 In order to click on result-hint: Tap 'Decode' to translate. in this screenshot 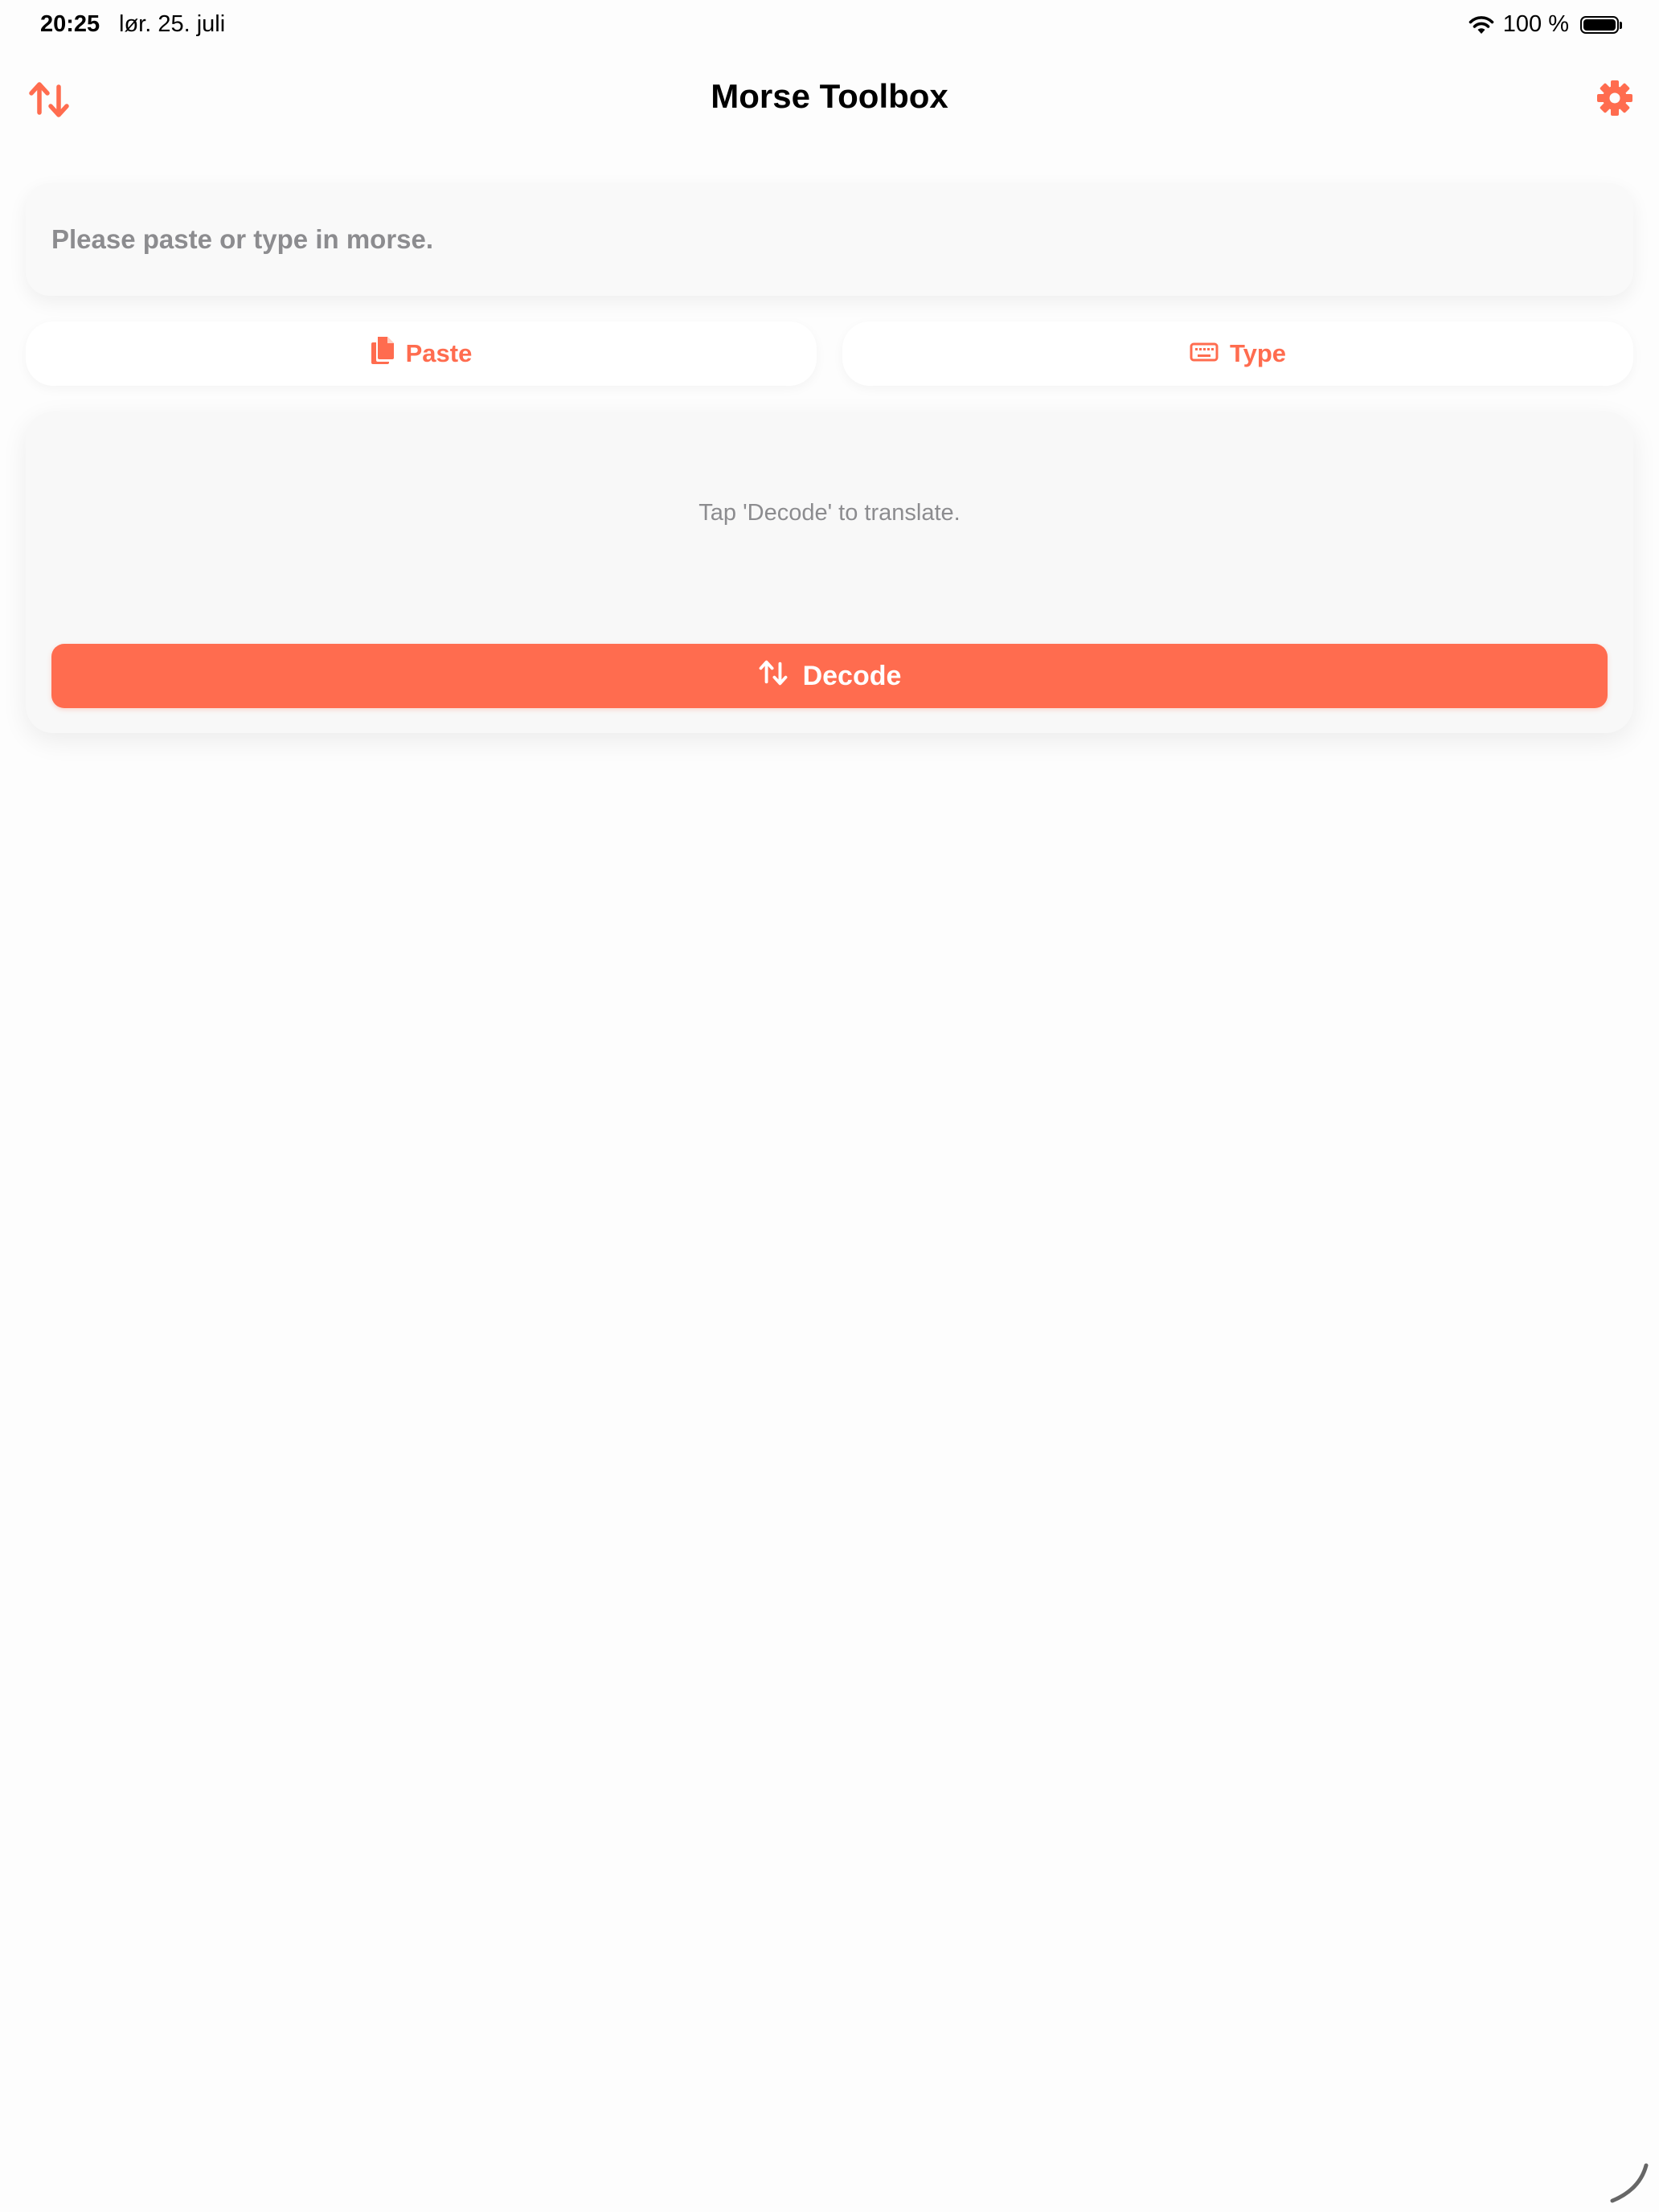, I will do `click(829, 513)`.